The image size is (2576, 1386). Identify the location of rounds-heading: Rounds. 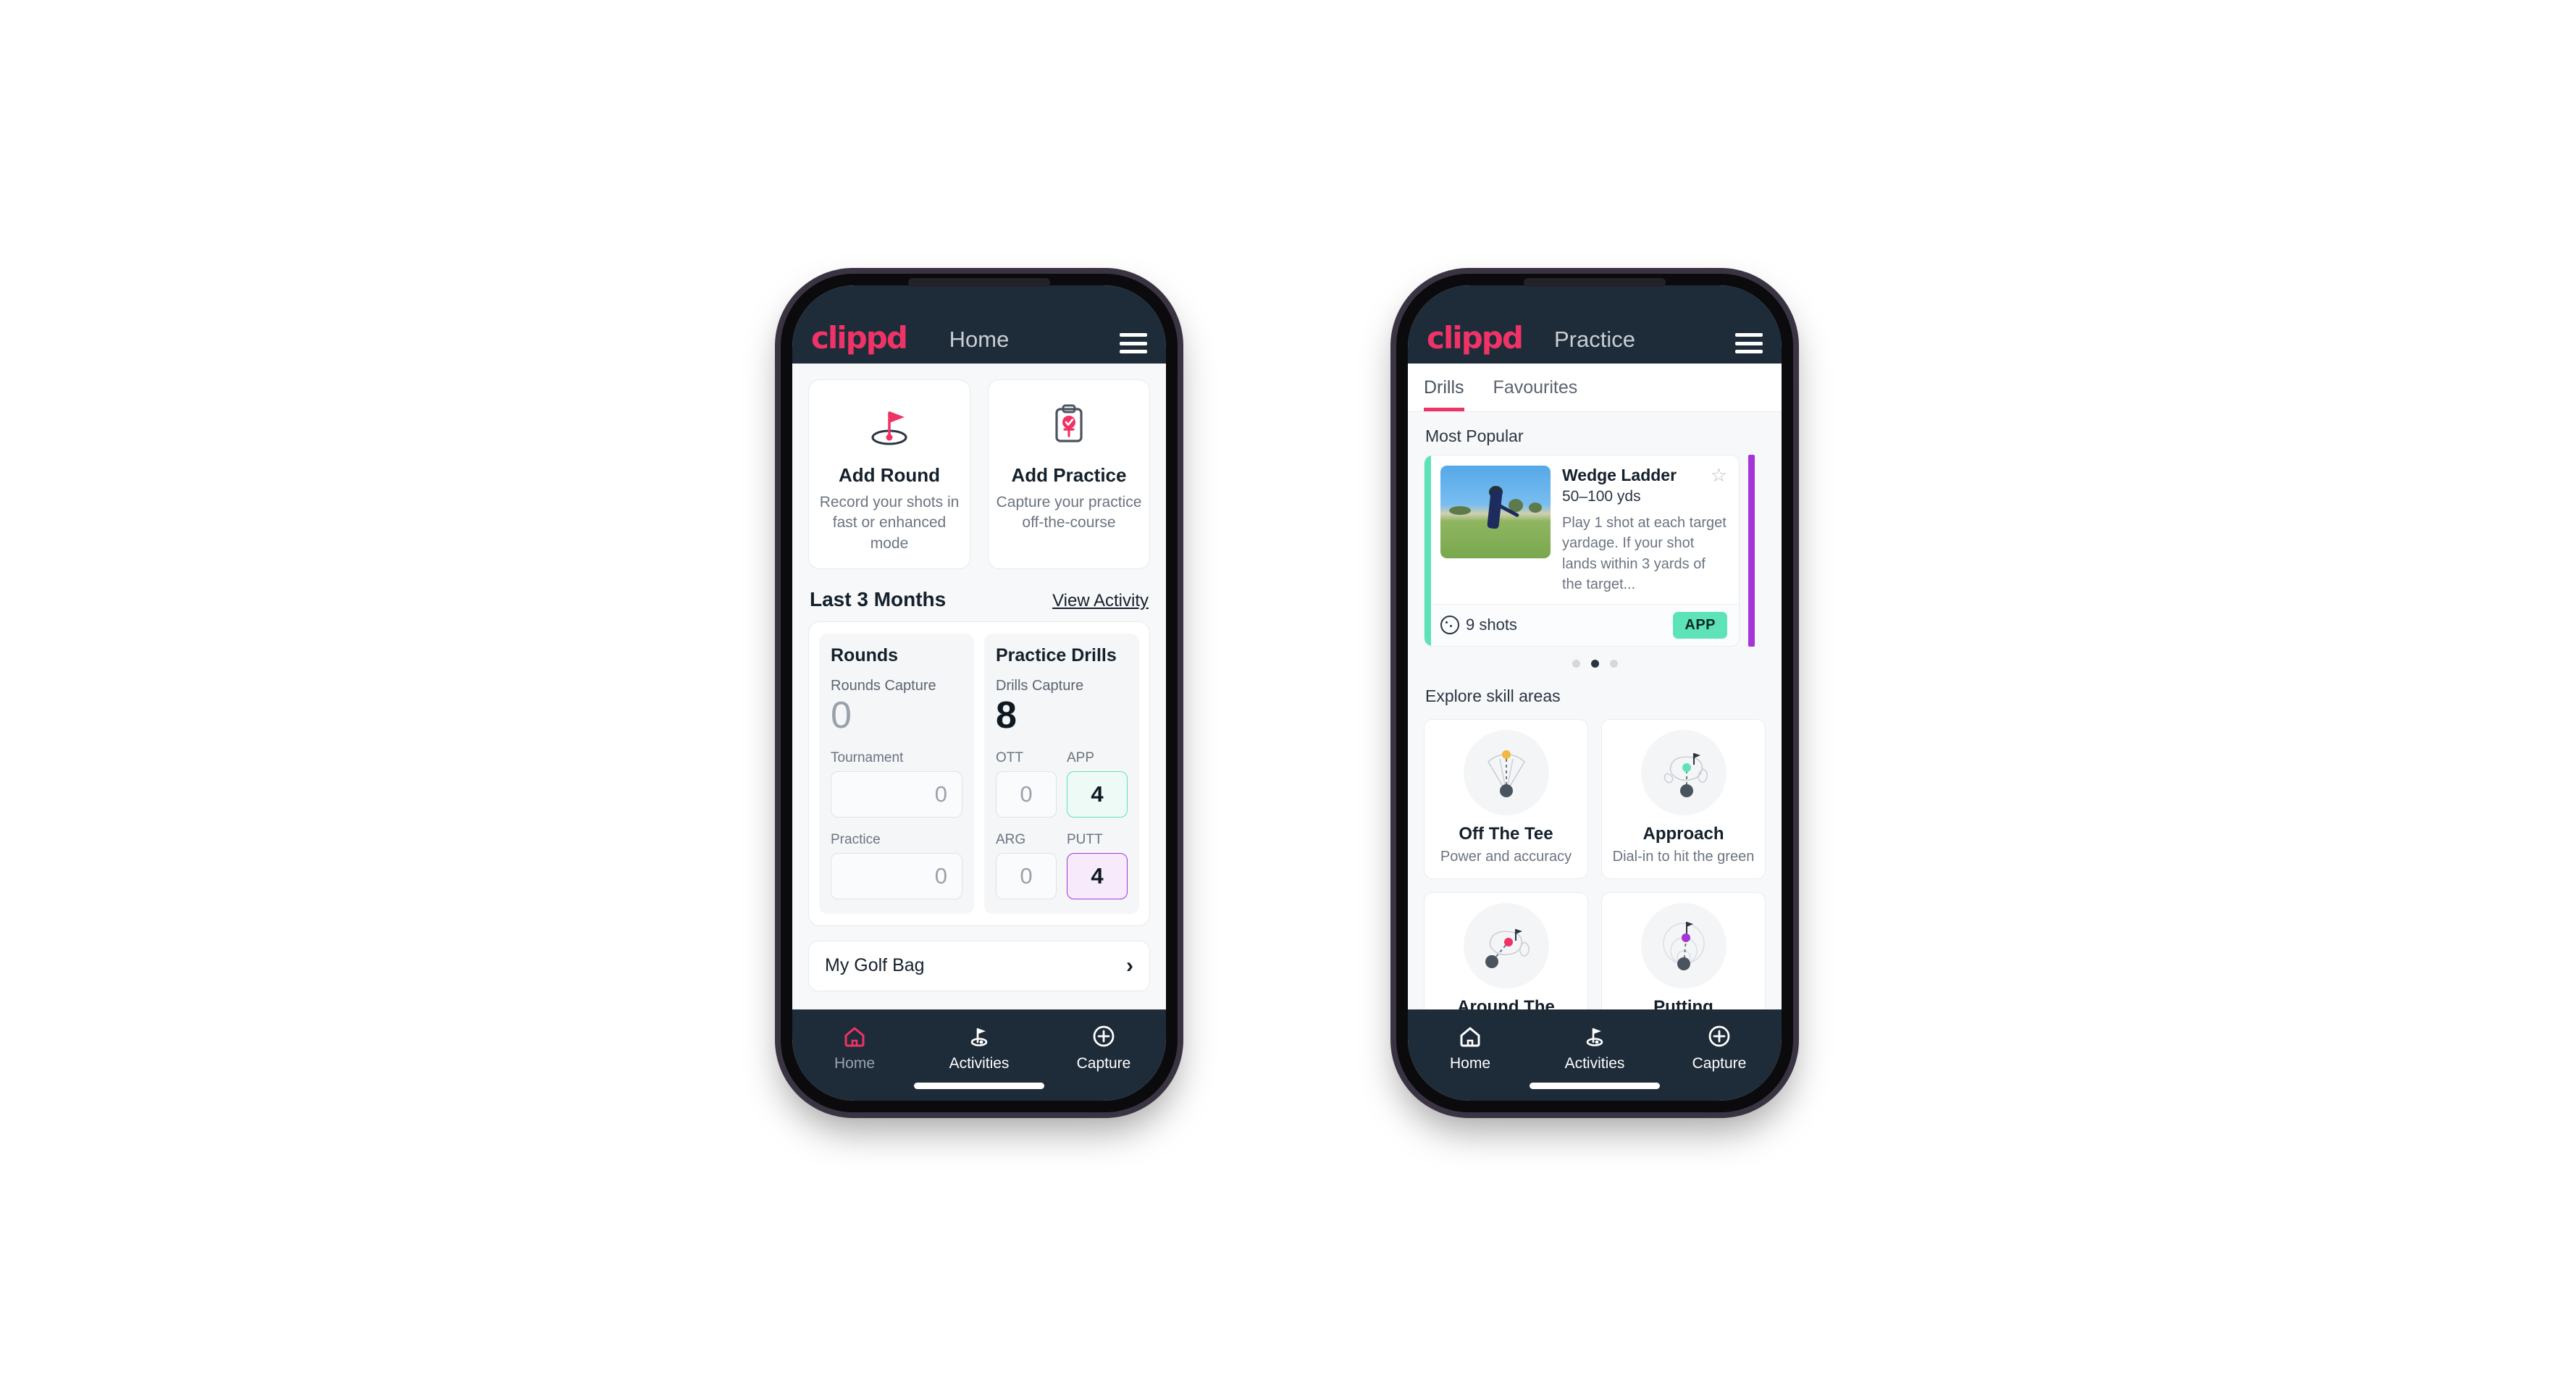
(865, 655).